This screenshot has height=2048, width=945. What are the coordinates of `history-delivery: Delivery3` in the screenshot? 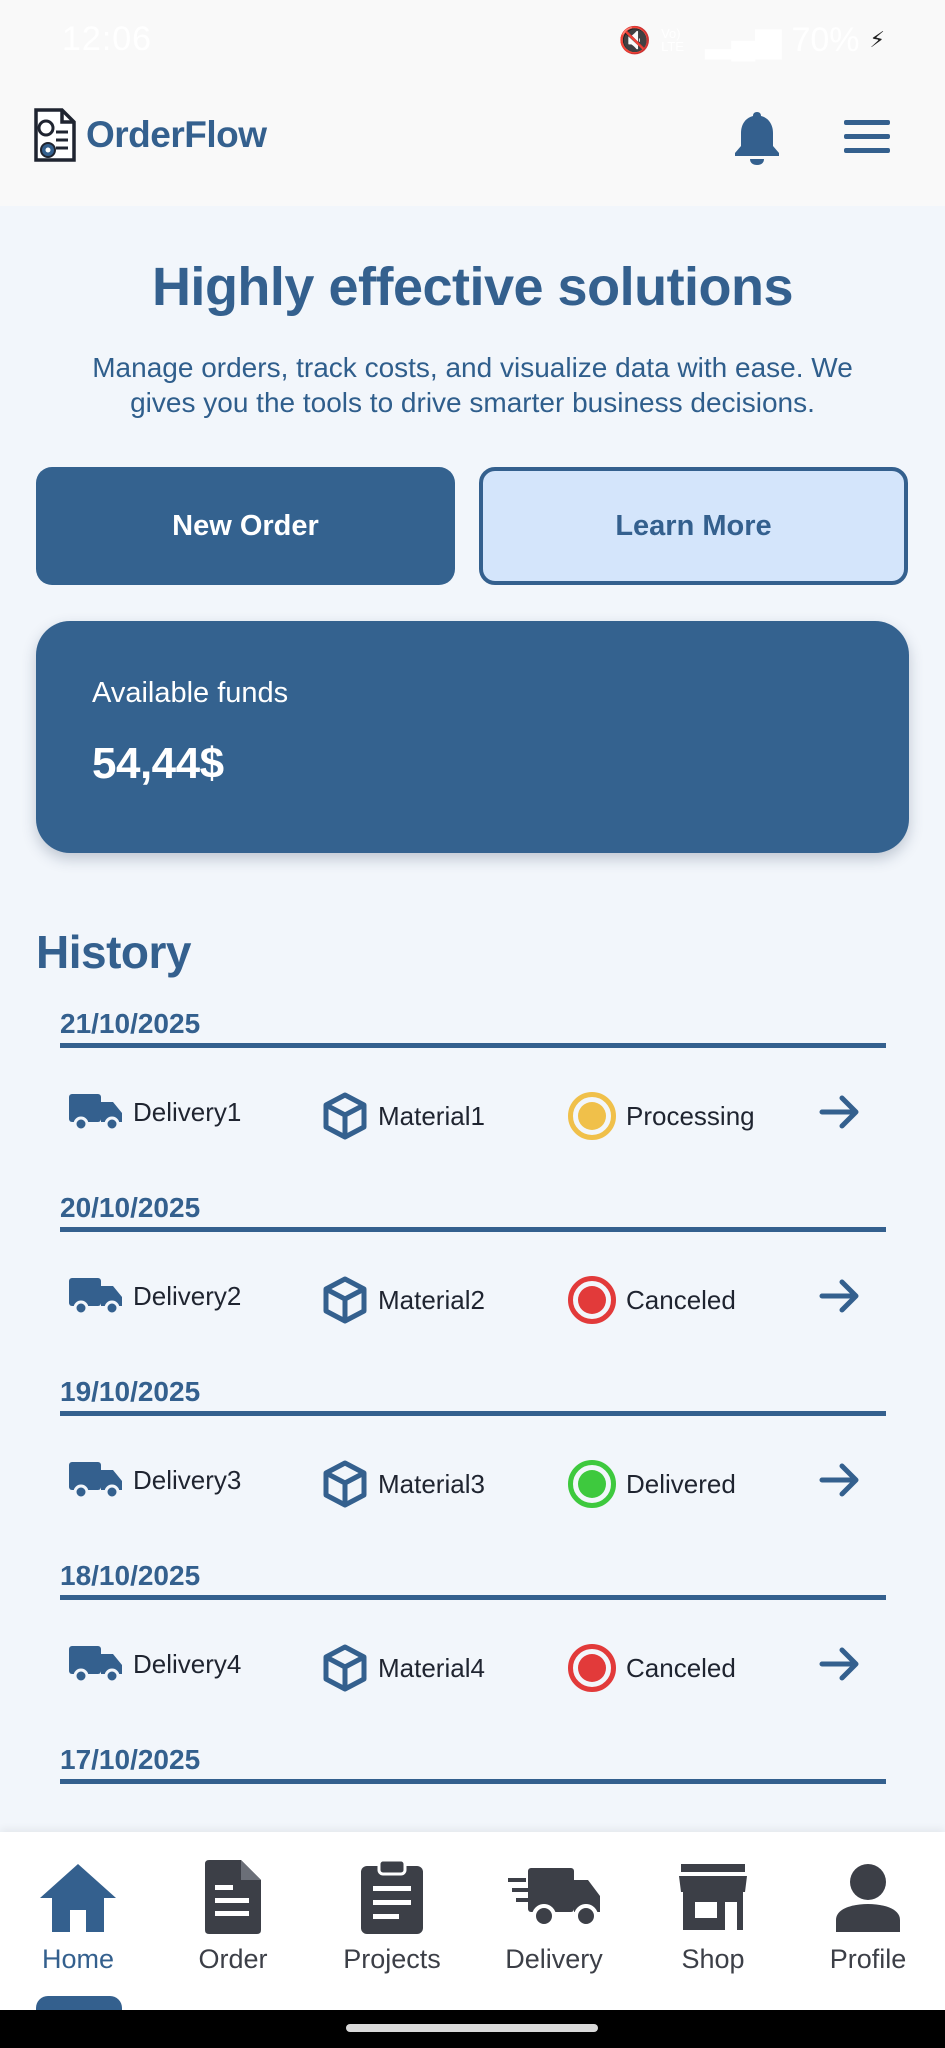 It's located at (155, 1480).